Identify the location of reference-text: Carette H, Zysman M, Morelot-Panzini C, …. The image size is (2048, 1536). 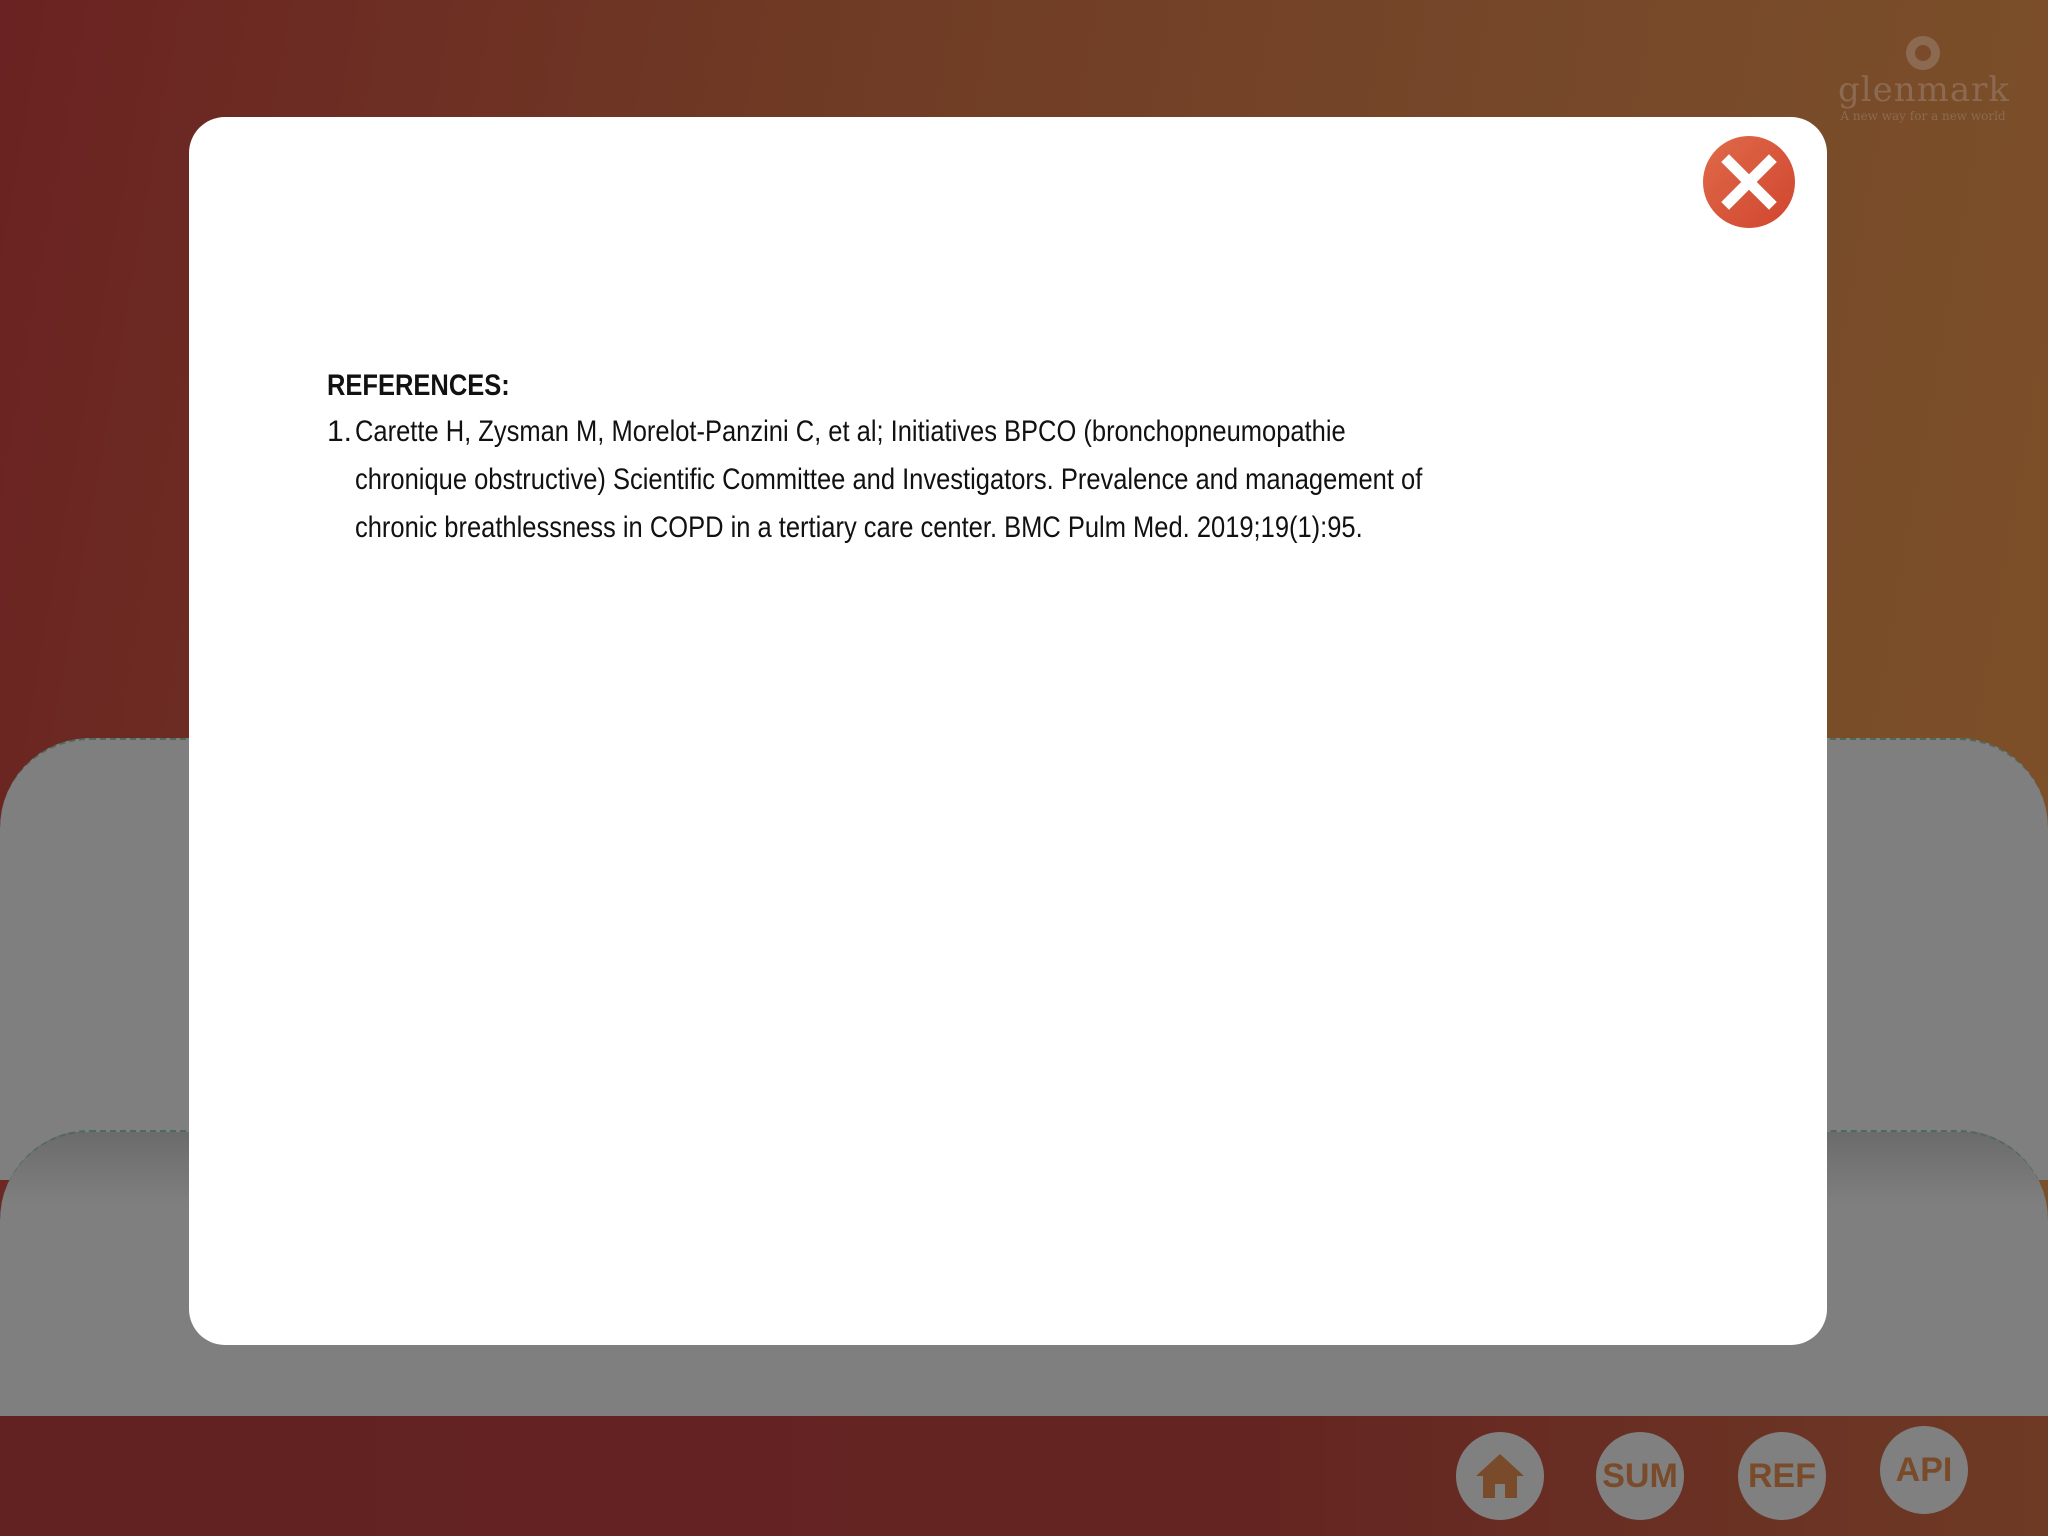
(889, 479).